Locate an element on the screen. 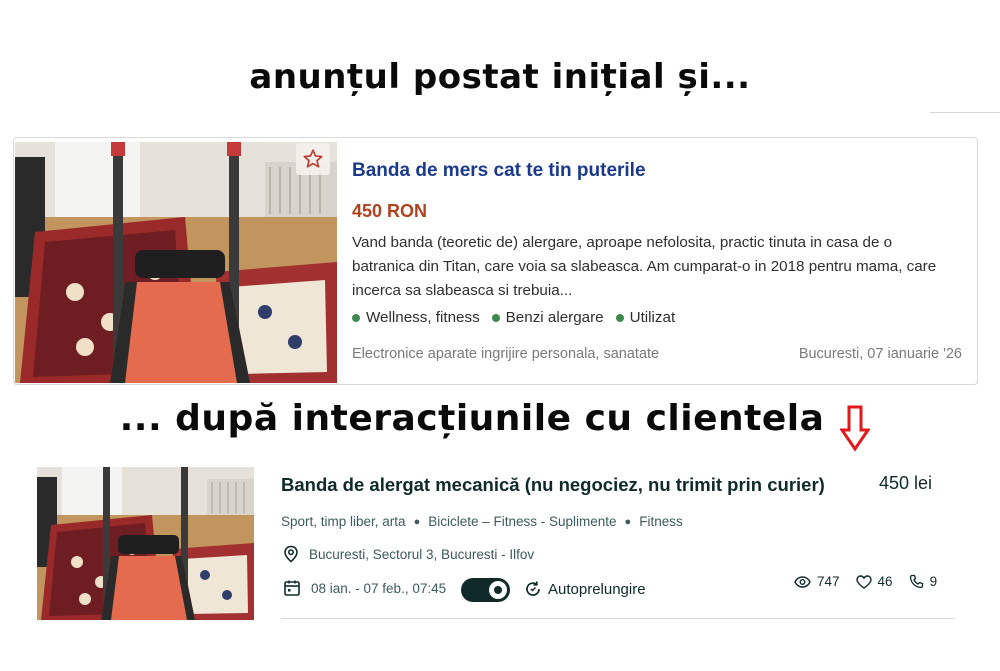 This screenshot has height=671, width=1000. listing-stats: 747 46 9 is located at coordinates (865, 581).